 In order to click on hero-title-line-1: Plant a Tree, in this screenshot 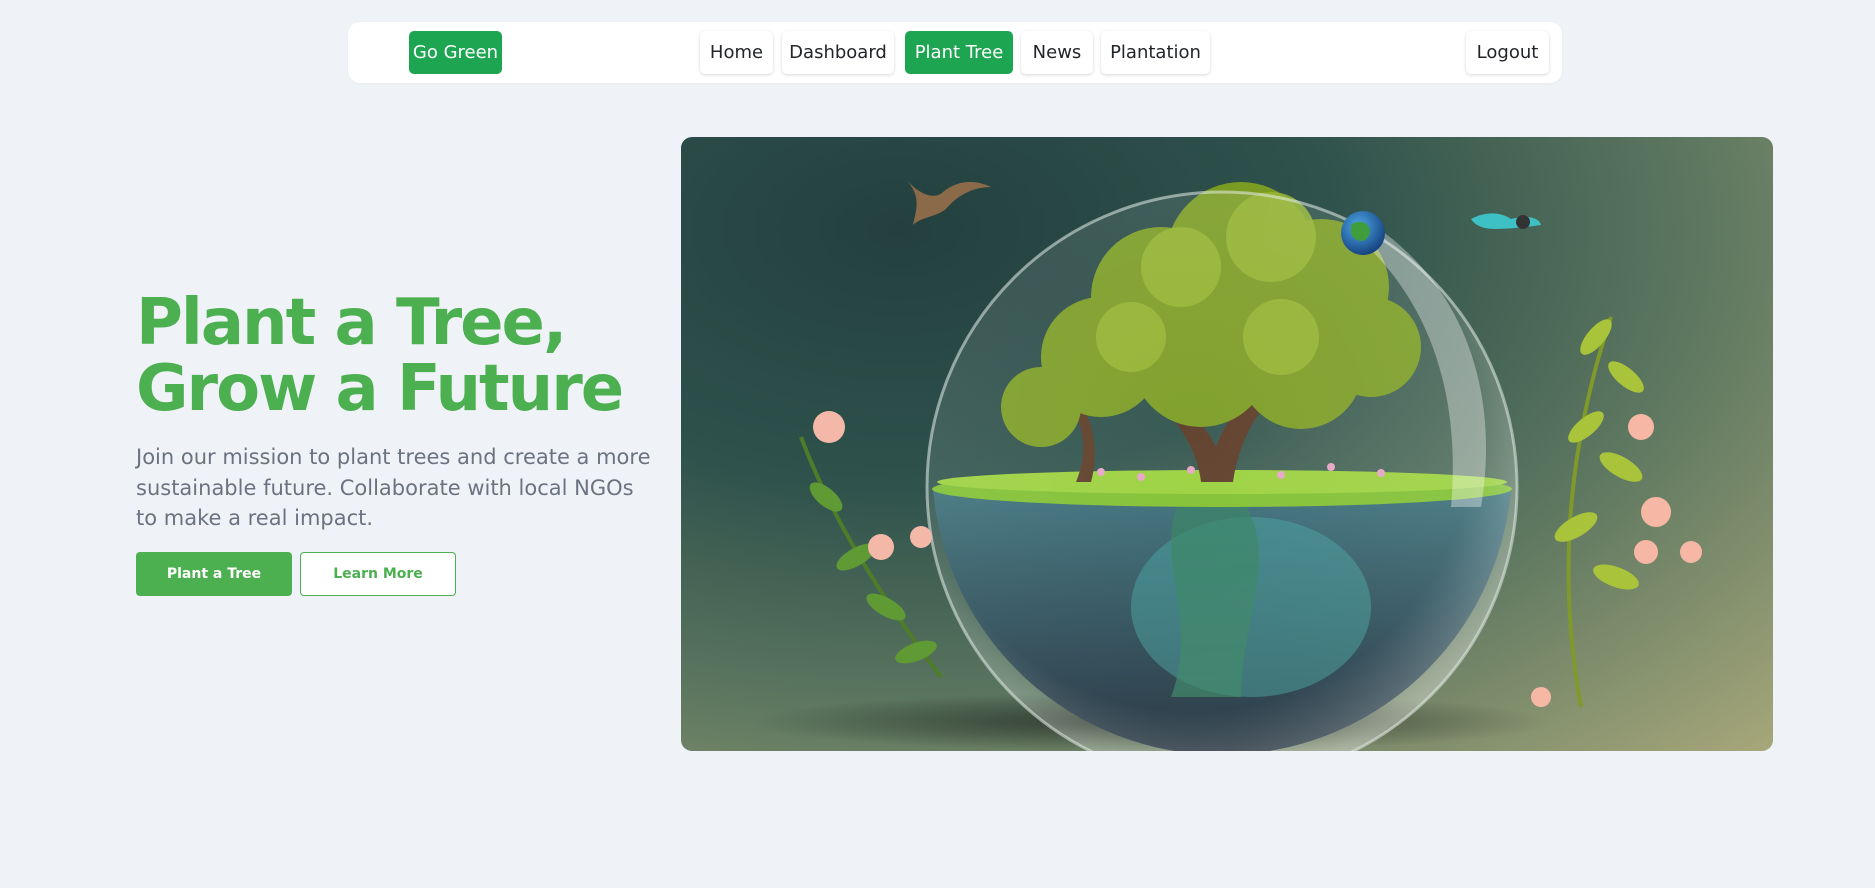, I will do `click(351, 323)`.